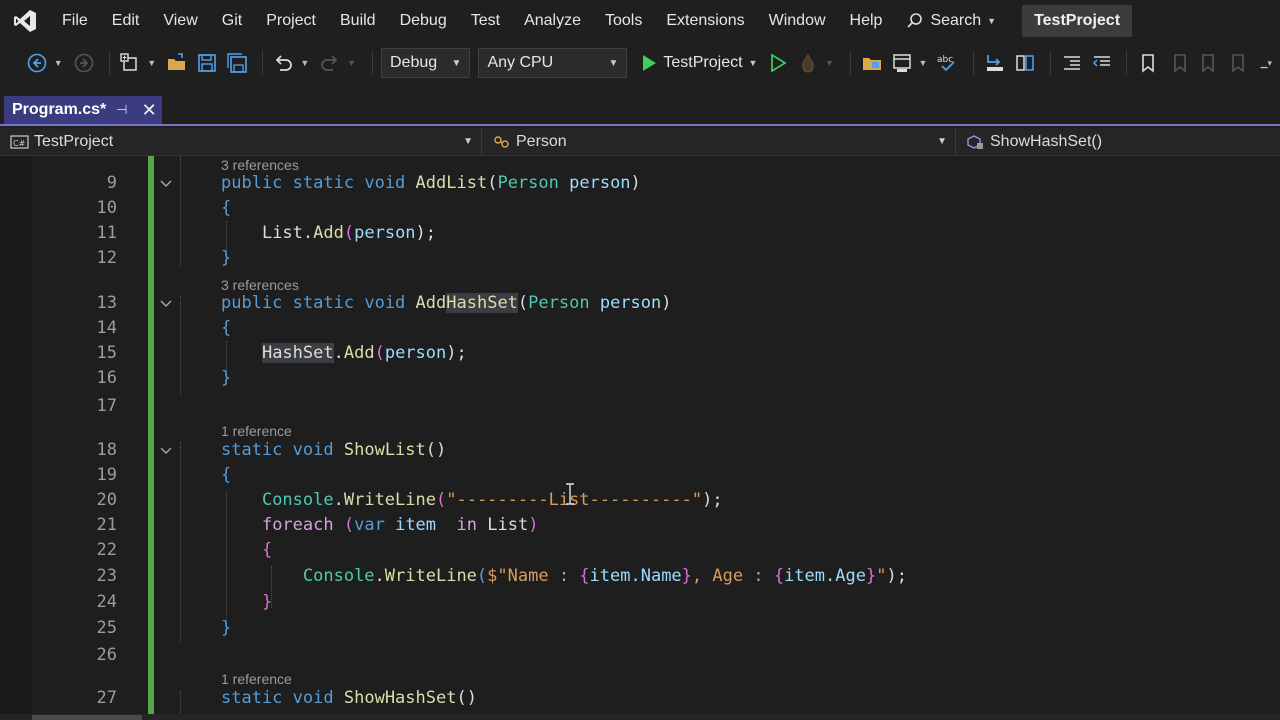  I want to click on line-number: 26, so click(106, 655).